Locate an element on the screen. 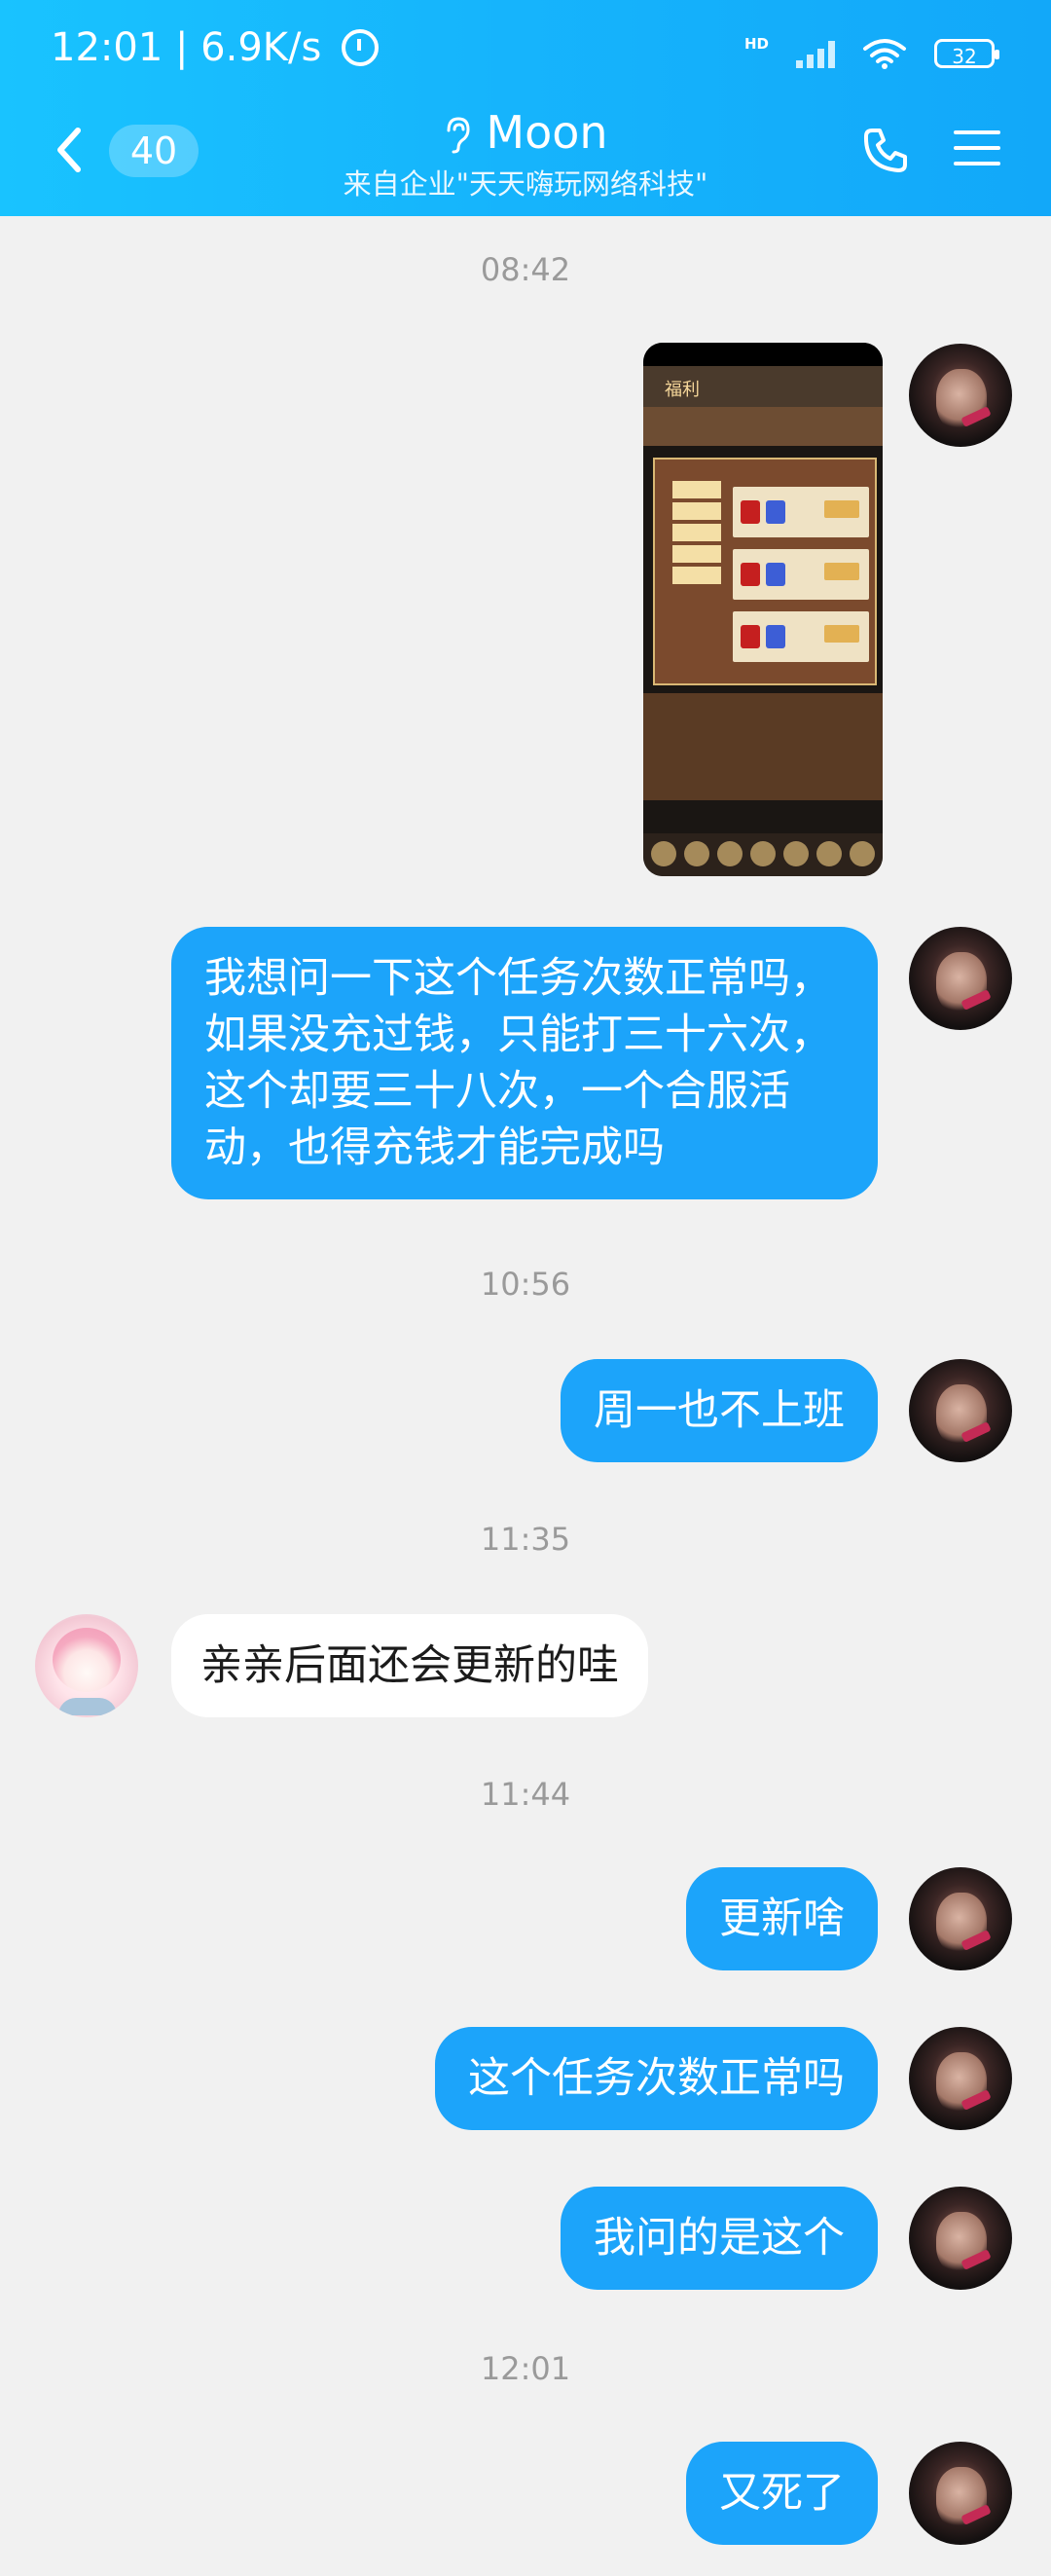 Image resolution: width=1051 pixels, height=2576 pixels. battery-icon: 32 is located at coordinates (966, 53).